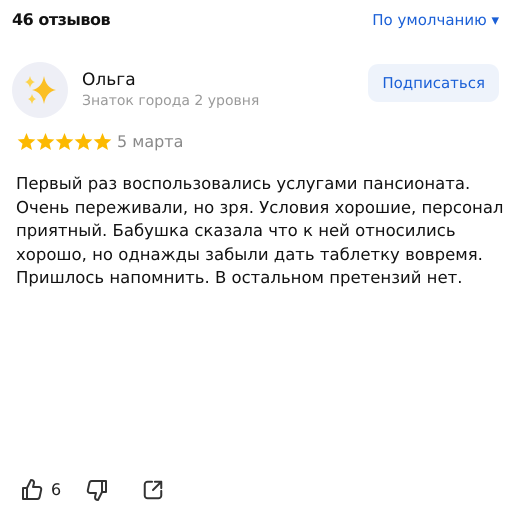 Image resolution: width=511 pixels, height=515 pixels. What do you see at coordinates (109, 80) in the screenshot?
I see `author-name: Ольга` at bounding box center [109, 80].